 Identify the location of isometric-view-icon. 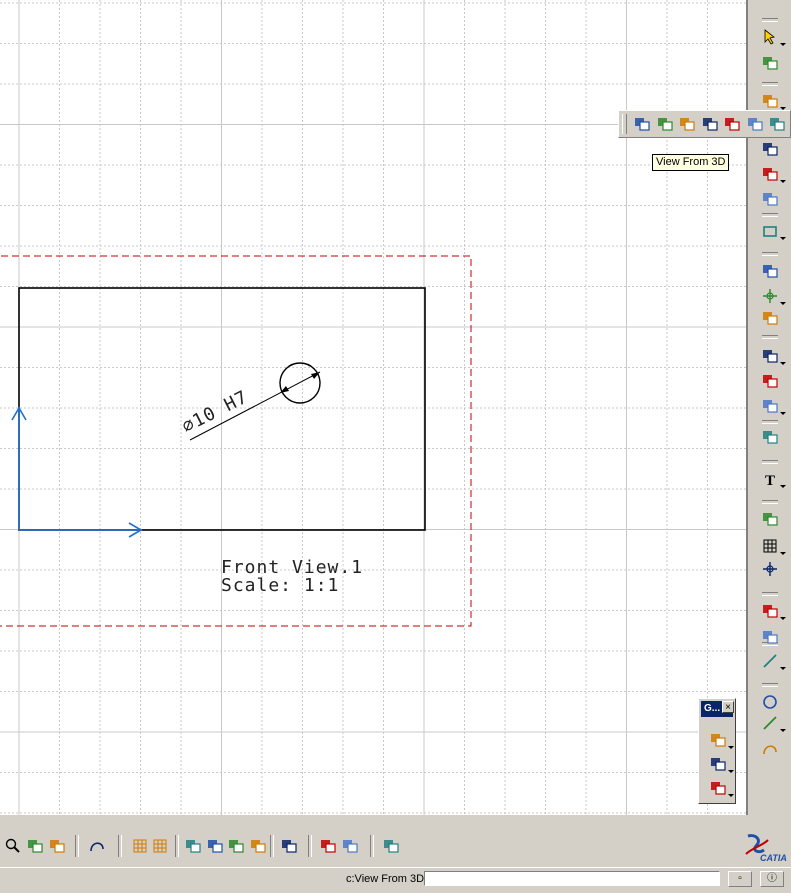
(710, 124).